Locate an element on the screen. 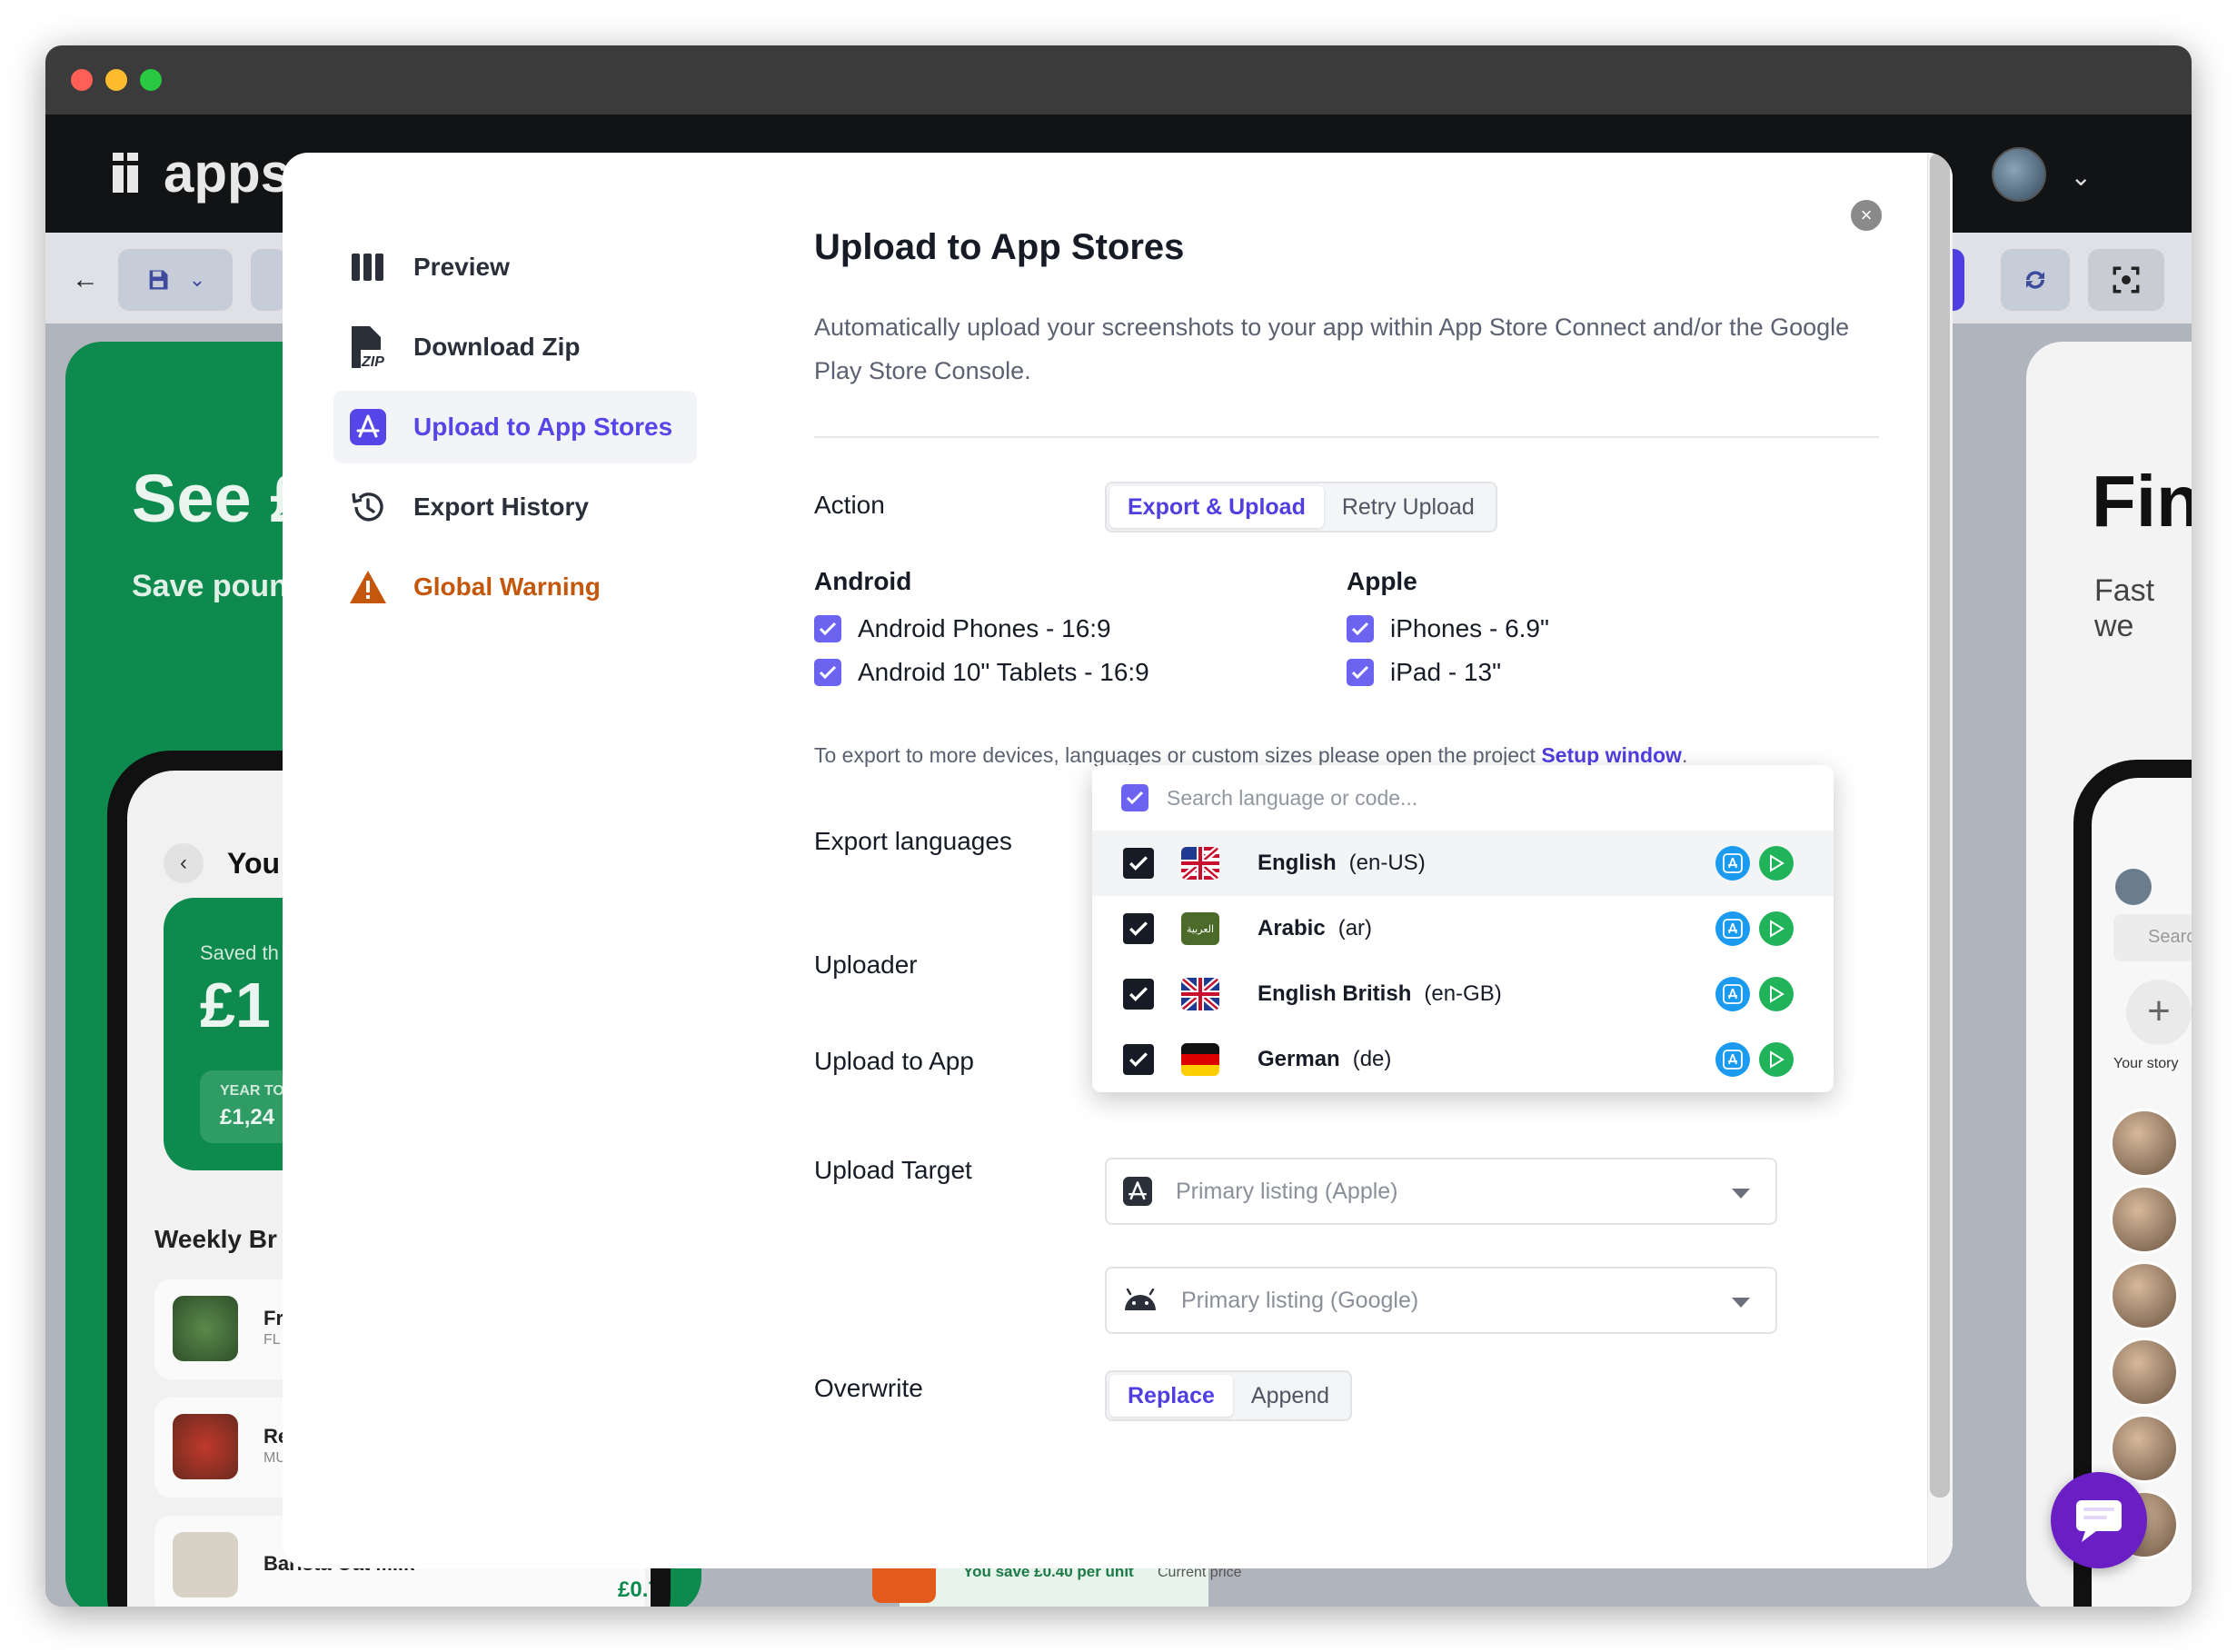  android-device-row: Android Phones - 16:9 is located at coordinates (962, 628).